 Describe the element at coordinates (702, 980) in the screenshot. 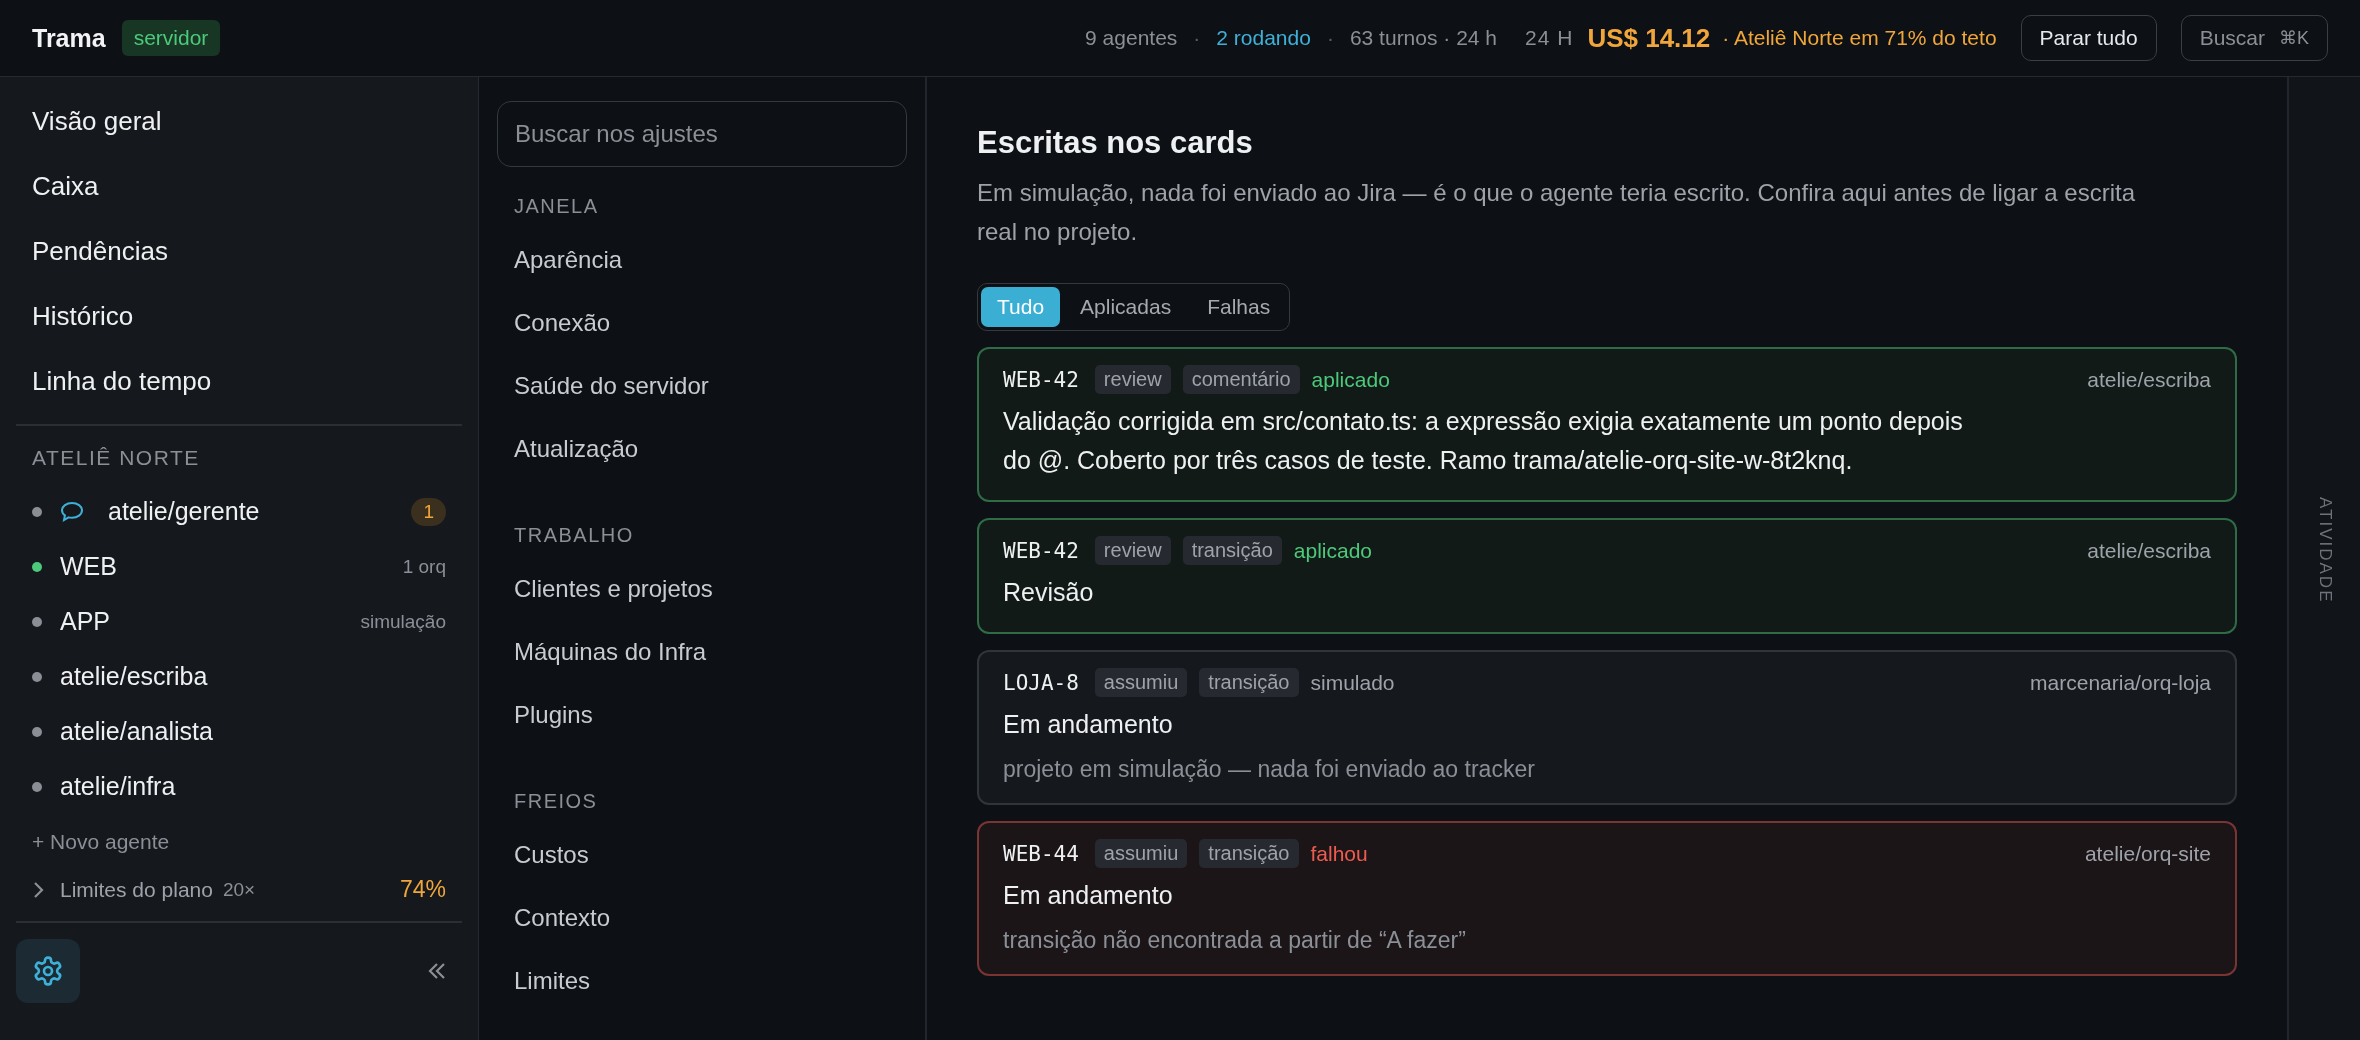

I see `settings-item: Limites` at that location.